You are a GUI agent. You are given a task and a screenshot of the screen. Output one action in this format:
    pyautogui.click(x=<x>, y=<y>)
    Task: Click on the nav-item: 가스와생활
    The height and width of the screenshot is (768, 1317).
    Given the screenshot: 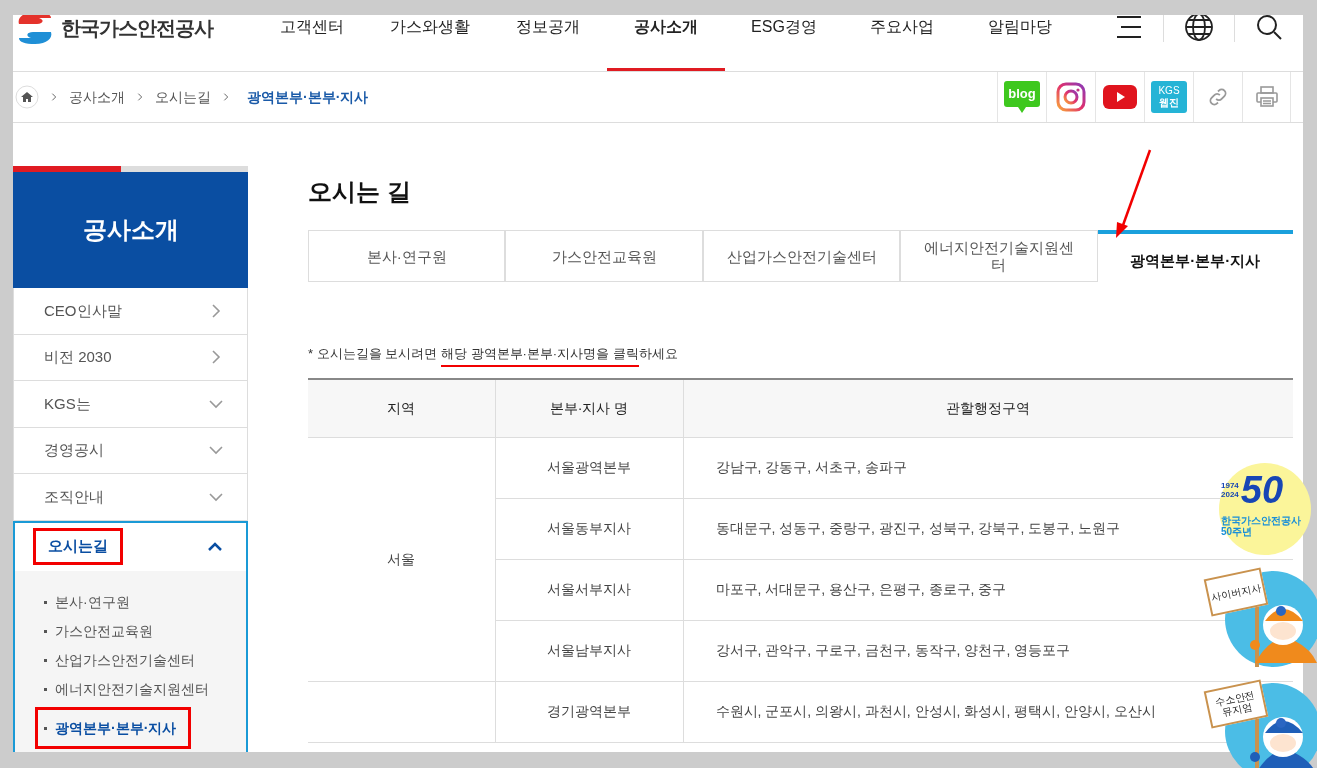 What is the action you would take?
    pyautogui.click(x=430, y=43)
    